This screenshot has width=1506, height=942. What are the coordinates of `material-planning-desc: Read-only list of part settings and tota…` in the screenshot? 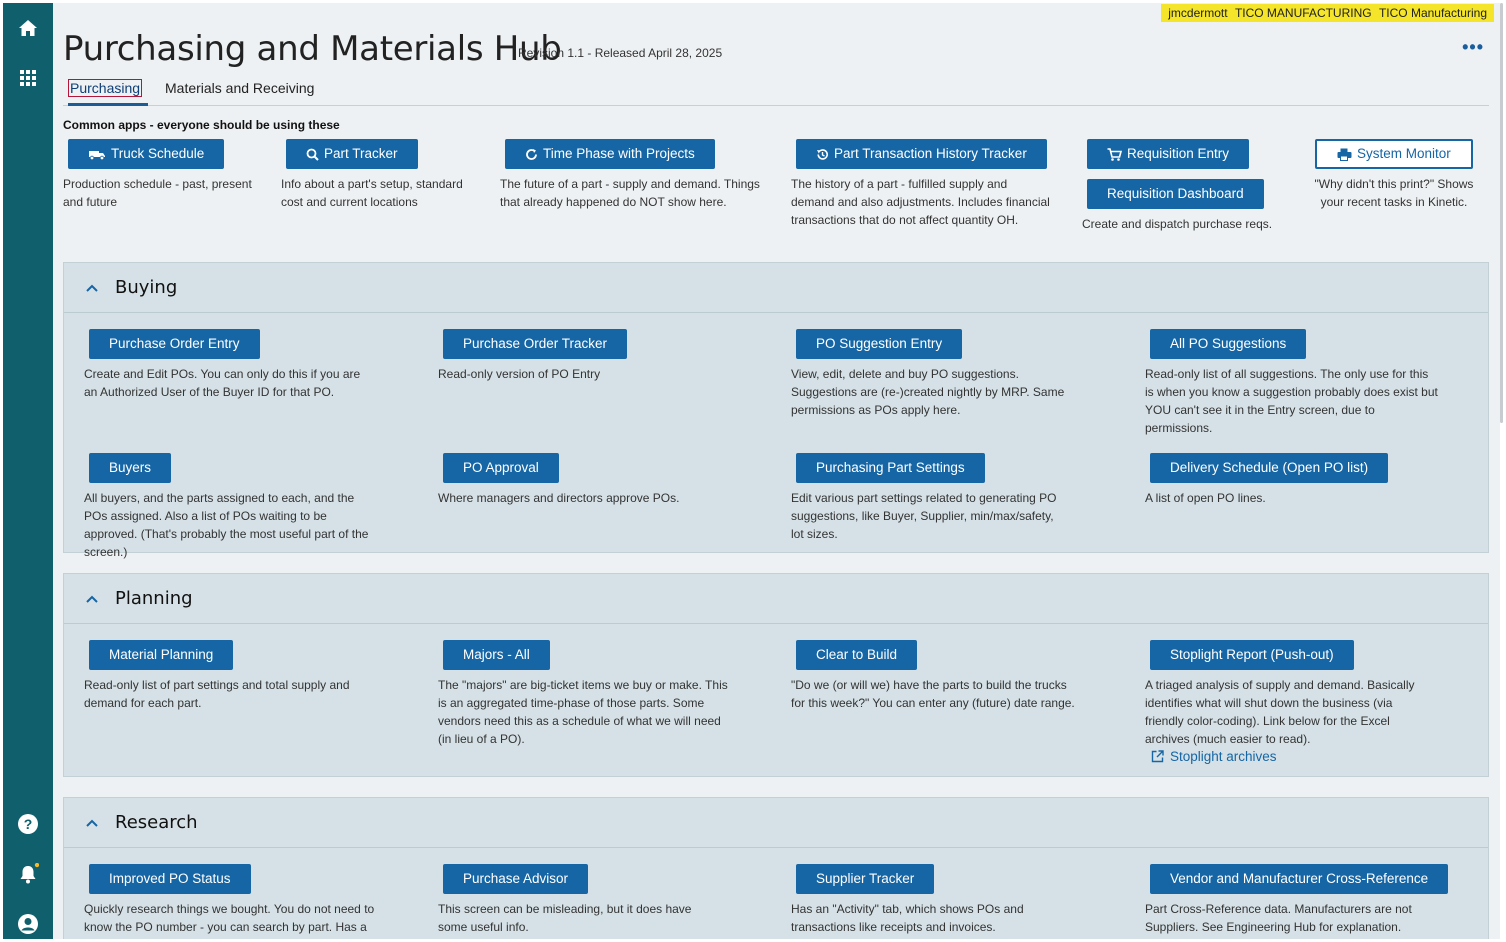 It's located at (217, 694).